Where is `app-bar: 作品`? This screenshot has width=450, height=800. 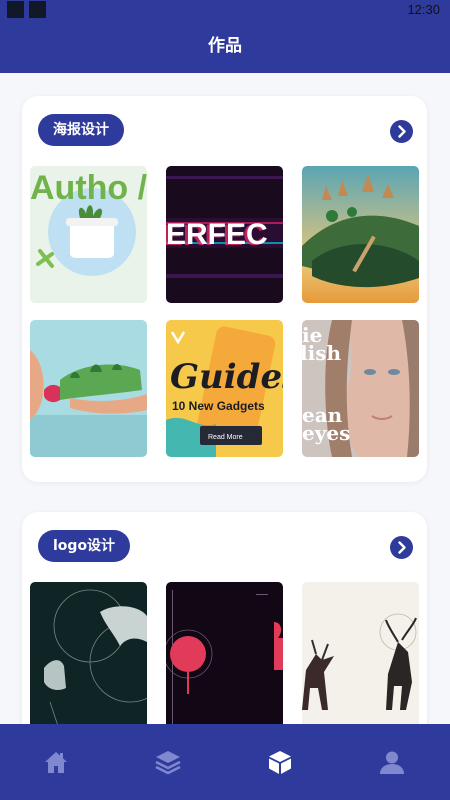
app-bar: 作品 is located at coordinates (225, 46).